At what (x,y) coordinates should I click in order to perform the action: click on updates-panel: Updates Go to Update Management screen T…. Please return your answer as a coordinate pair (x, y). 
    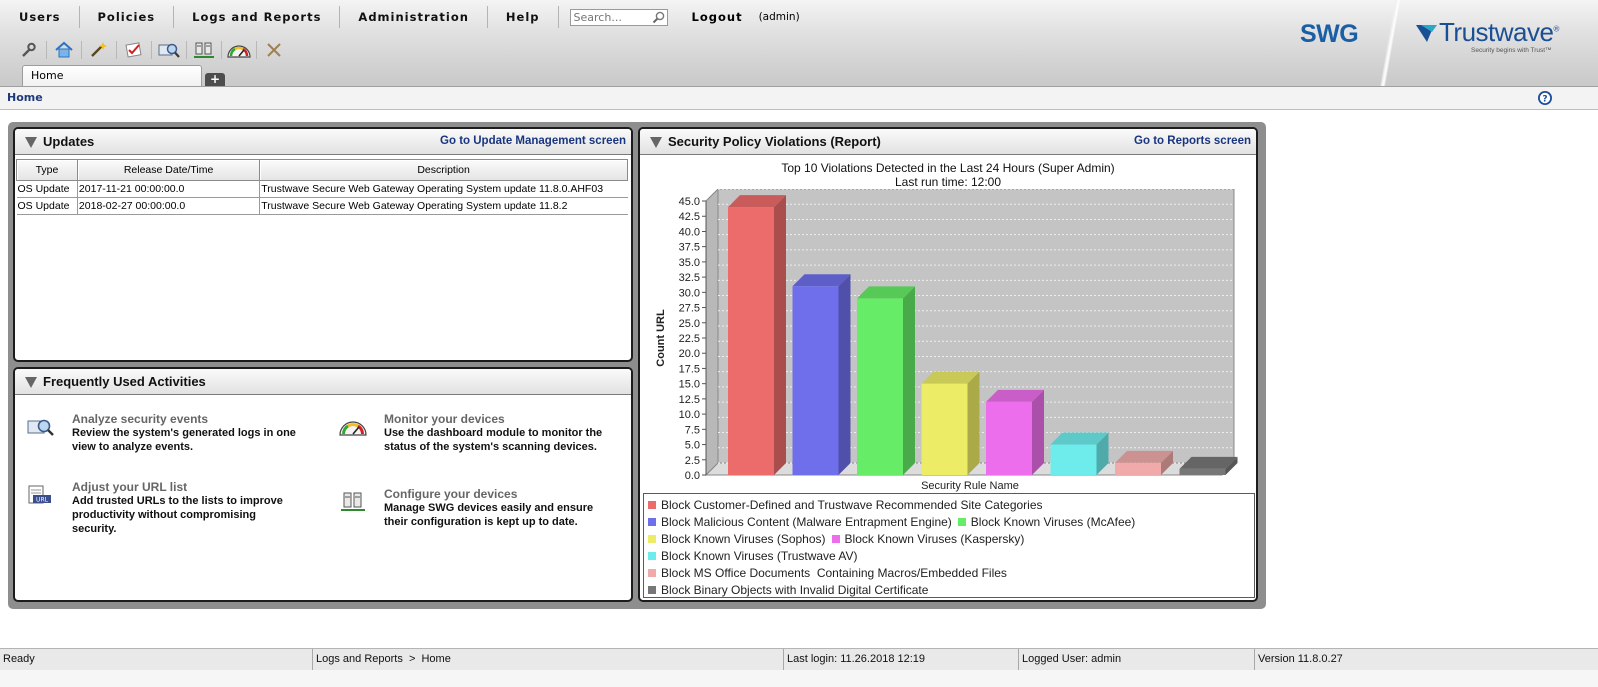
    Looking at the image, I should click on (323, 244).